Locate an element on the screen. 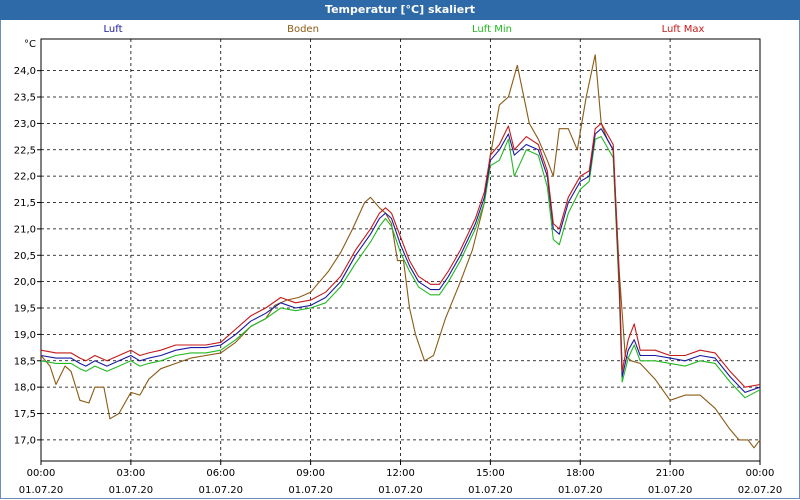 This screenshot has width=800, height=500. y-tick-label: 21,5 is located at coordinates (25, 203).